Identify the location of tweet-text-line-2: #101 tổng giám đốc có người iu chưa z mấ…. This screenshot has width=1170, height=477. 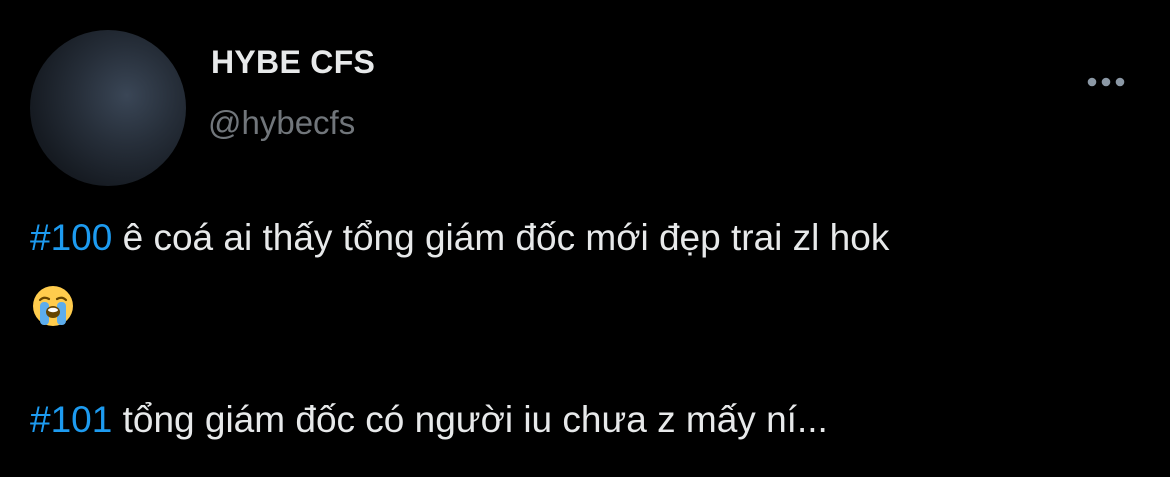
(429, 419).